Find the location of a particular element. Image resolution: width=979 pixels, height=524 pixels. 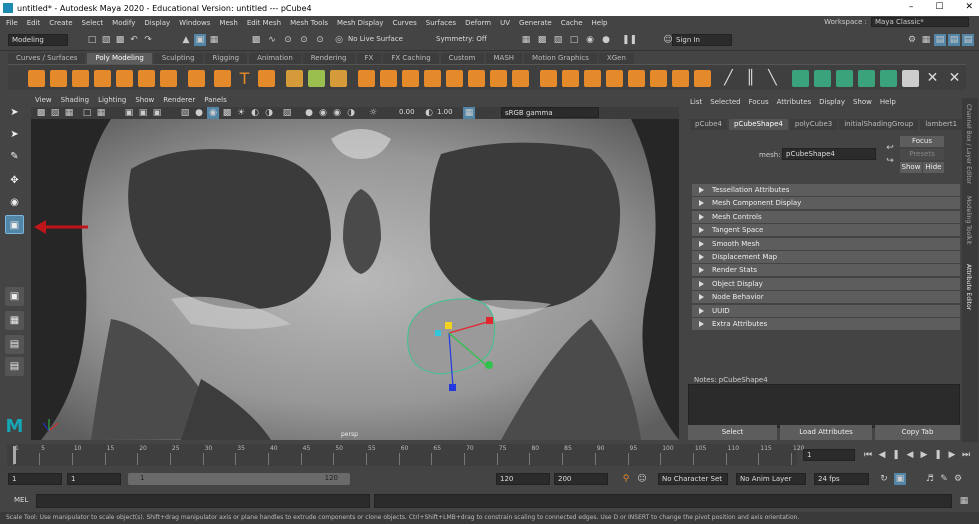

shadows-icon: ◐ is located at coordinates (255, 113).